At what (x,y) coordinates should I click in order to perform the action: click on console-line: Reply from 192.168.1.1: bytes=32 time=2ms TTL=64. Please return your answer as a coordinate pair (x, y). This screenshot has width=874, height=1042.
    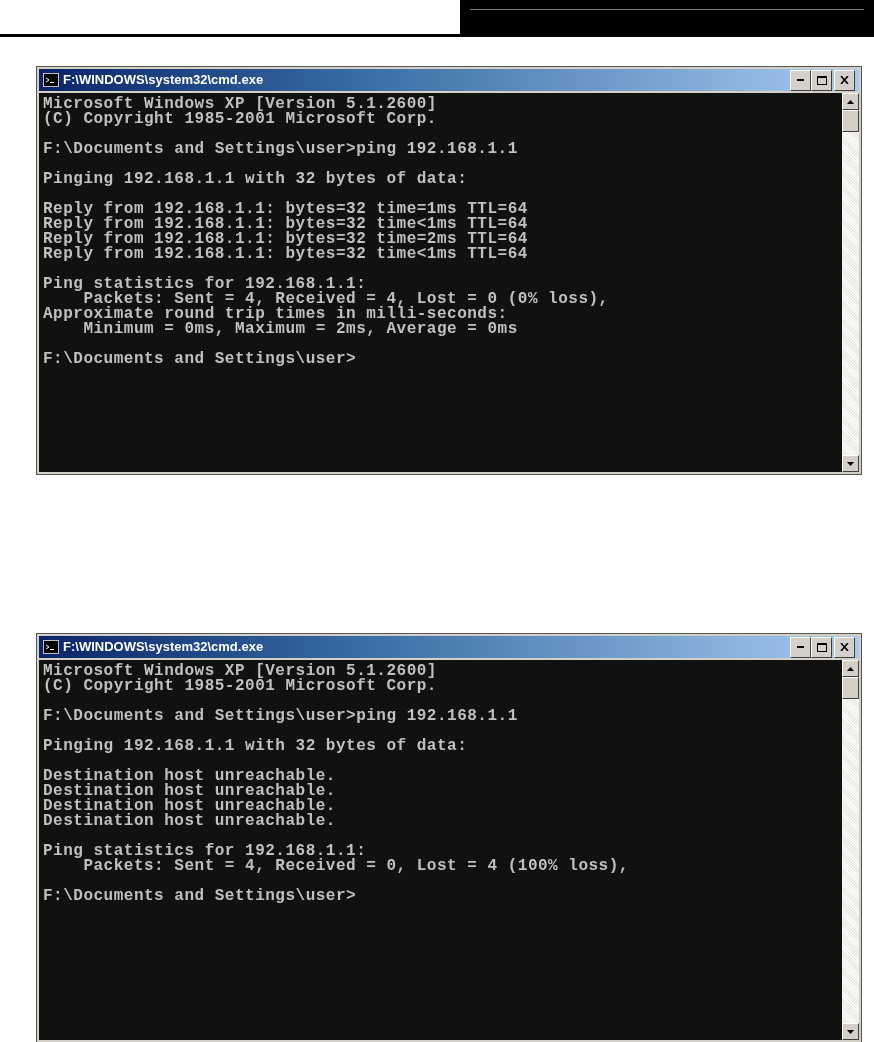
    Looking at the image, I should click on (285, 239).